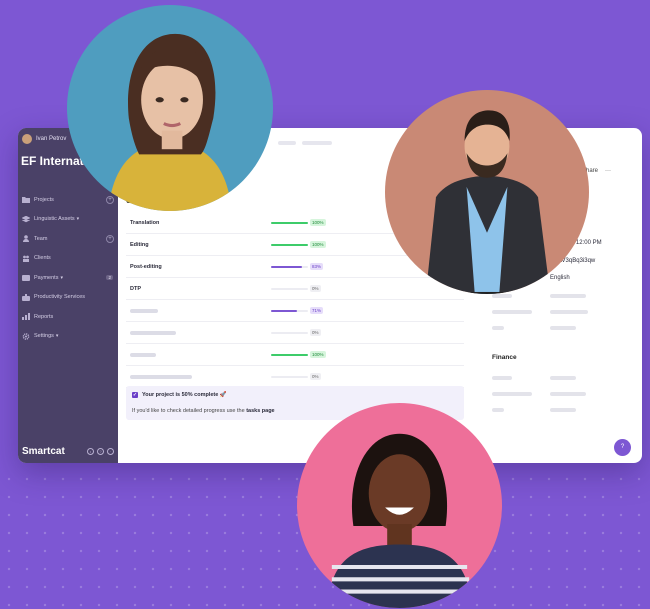 This screenshot has width=650, height=609. I want to click on sidebar-item-payments: Payments ▾ 2, so click(68, 278).